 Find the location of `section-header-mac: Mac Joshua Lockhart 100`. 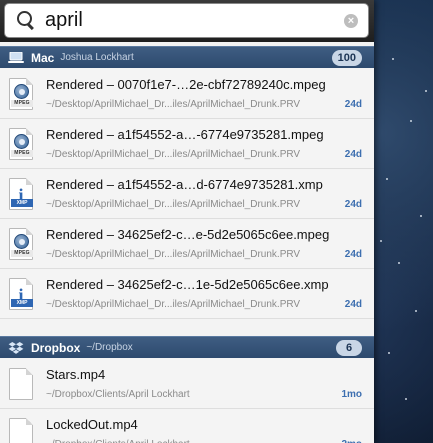

section-header-mac: Mac Joshua Lockhart 100 is located at coordinates (187, 57).